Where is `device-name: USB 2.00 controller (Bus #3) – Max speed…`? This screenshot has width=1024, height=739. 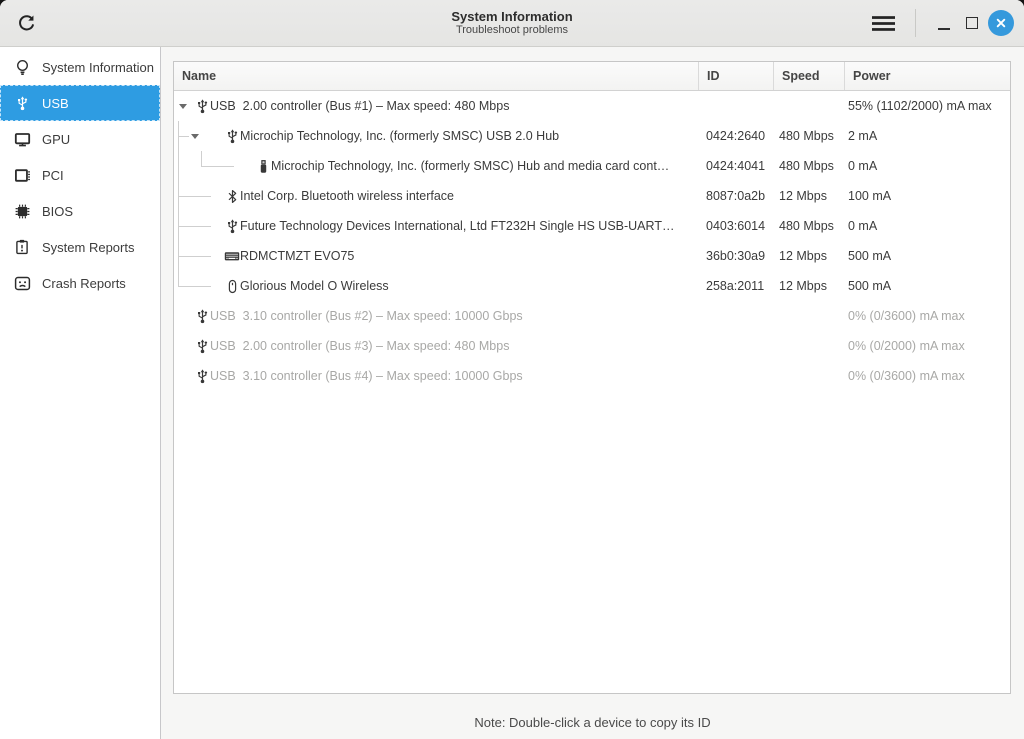 device-name: USB 2.00 controller (Bus #3) – Max speed… is located at coordinates (360, 346).